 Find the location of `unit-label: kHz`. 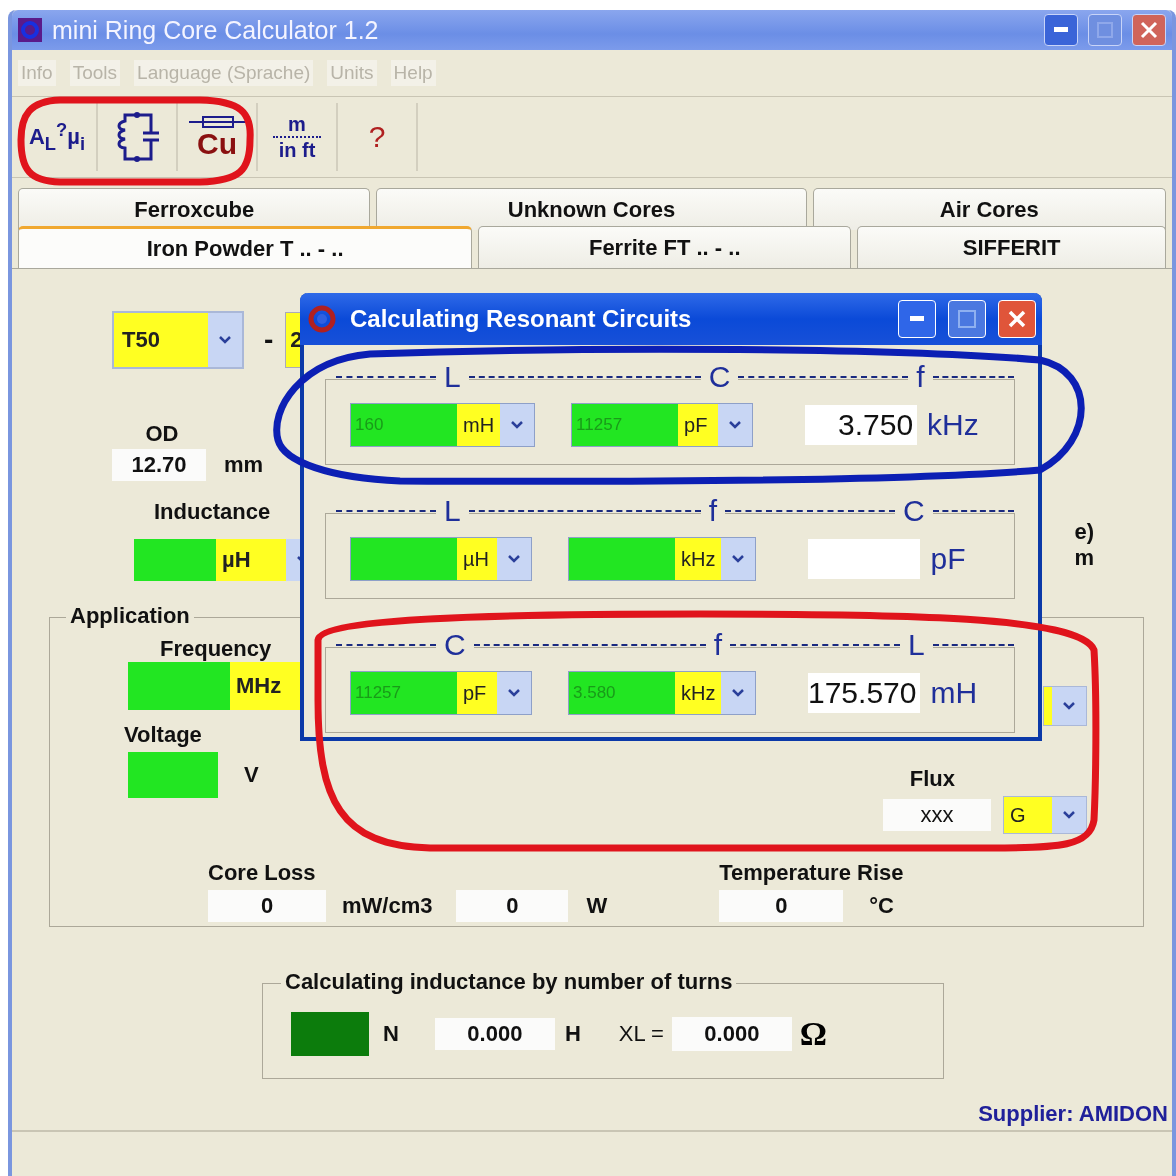

unit-label: kHz is located at coordinates (953, 425).